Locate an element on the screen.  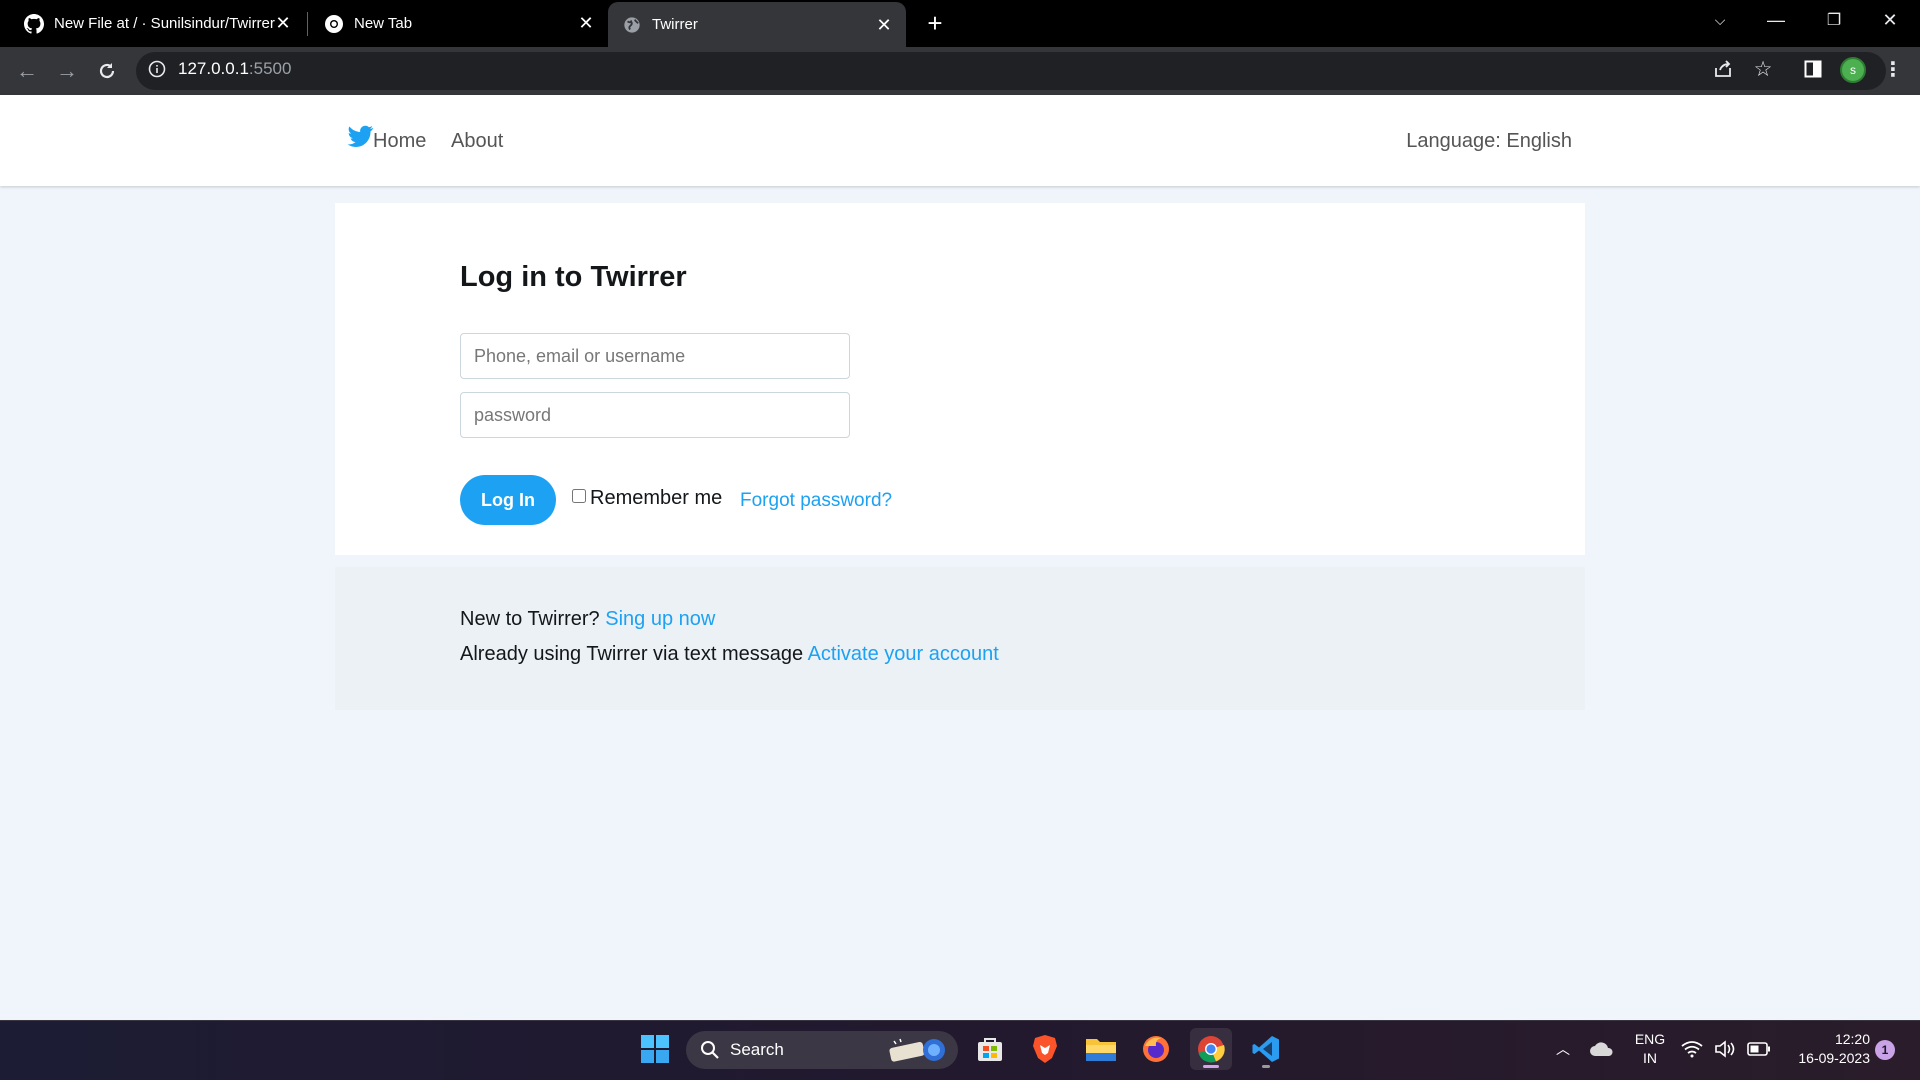
signup-line: New to Twirrer? Sing up now is located at coordinates (587, 619).